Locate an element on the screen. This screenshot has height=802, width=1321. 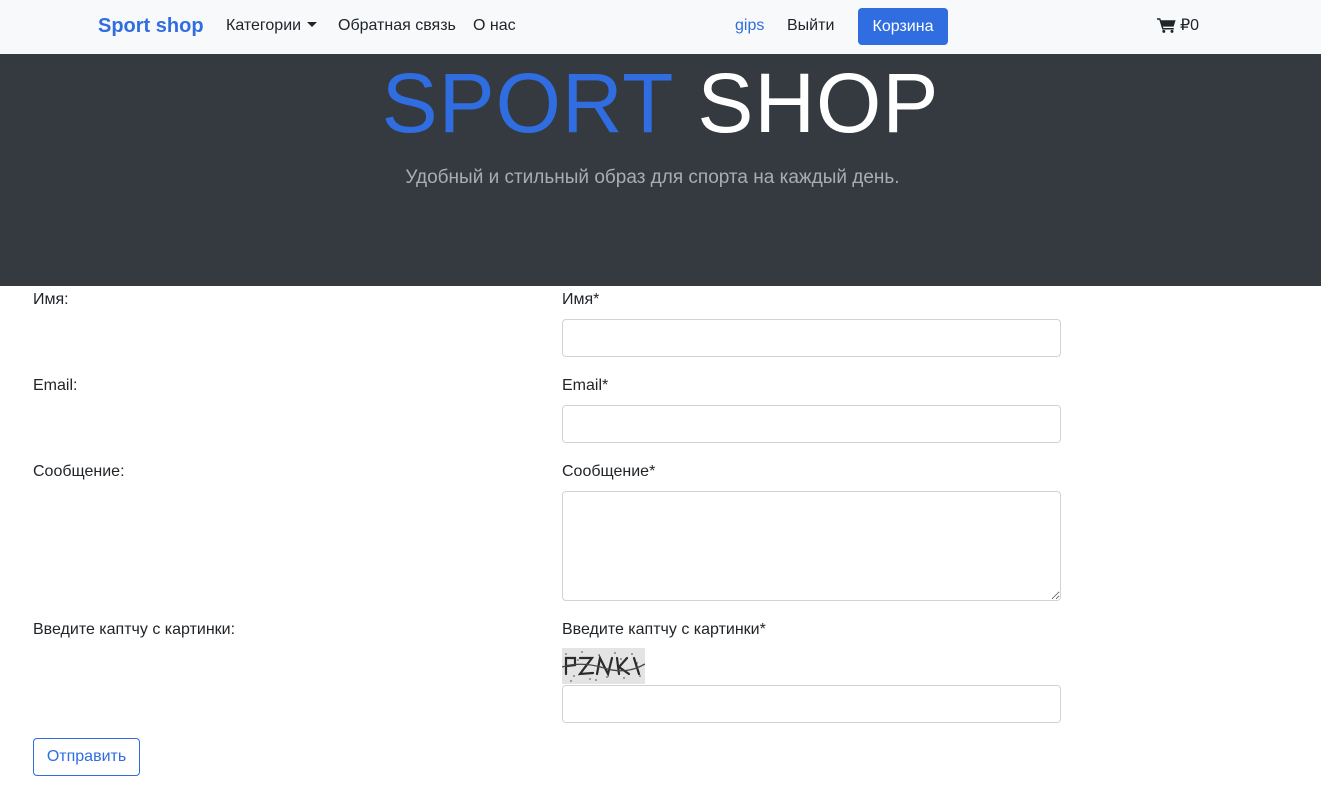
nav-user-link: gips is located at coordinates (749, 26).